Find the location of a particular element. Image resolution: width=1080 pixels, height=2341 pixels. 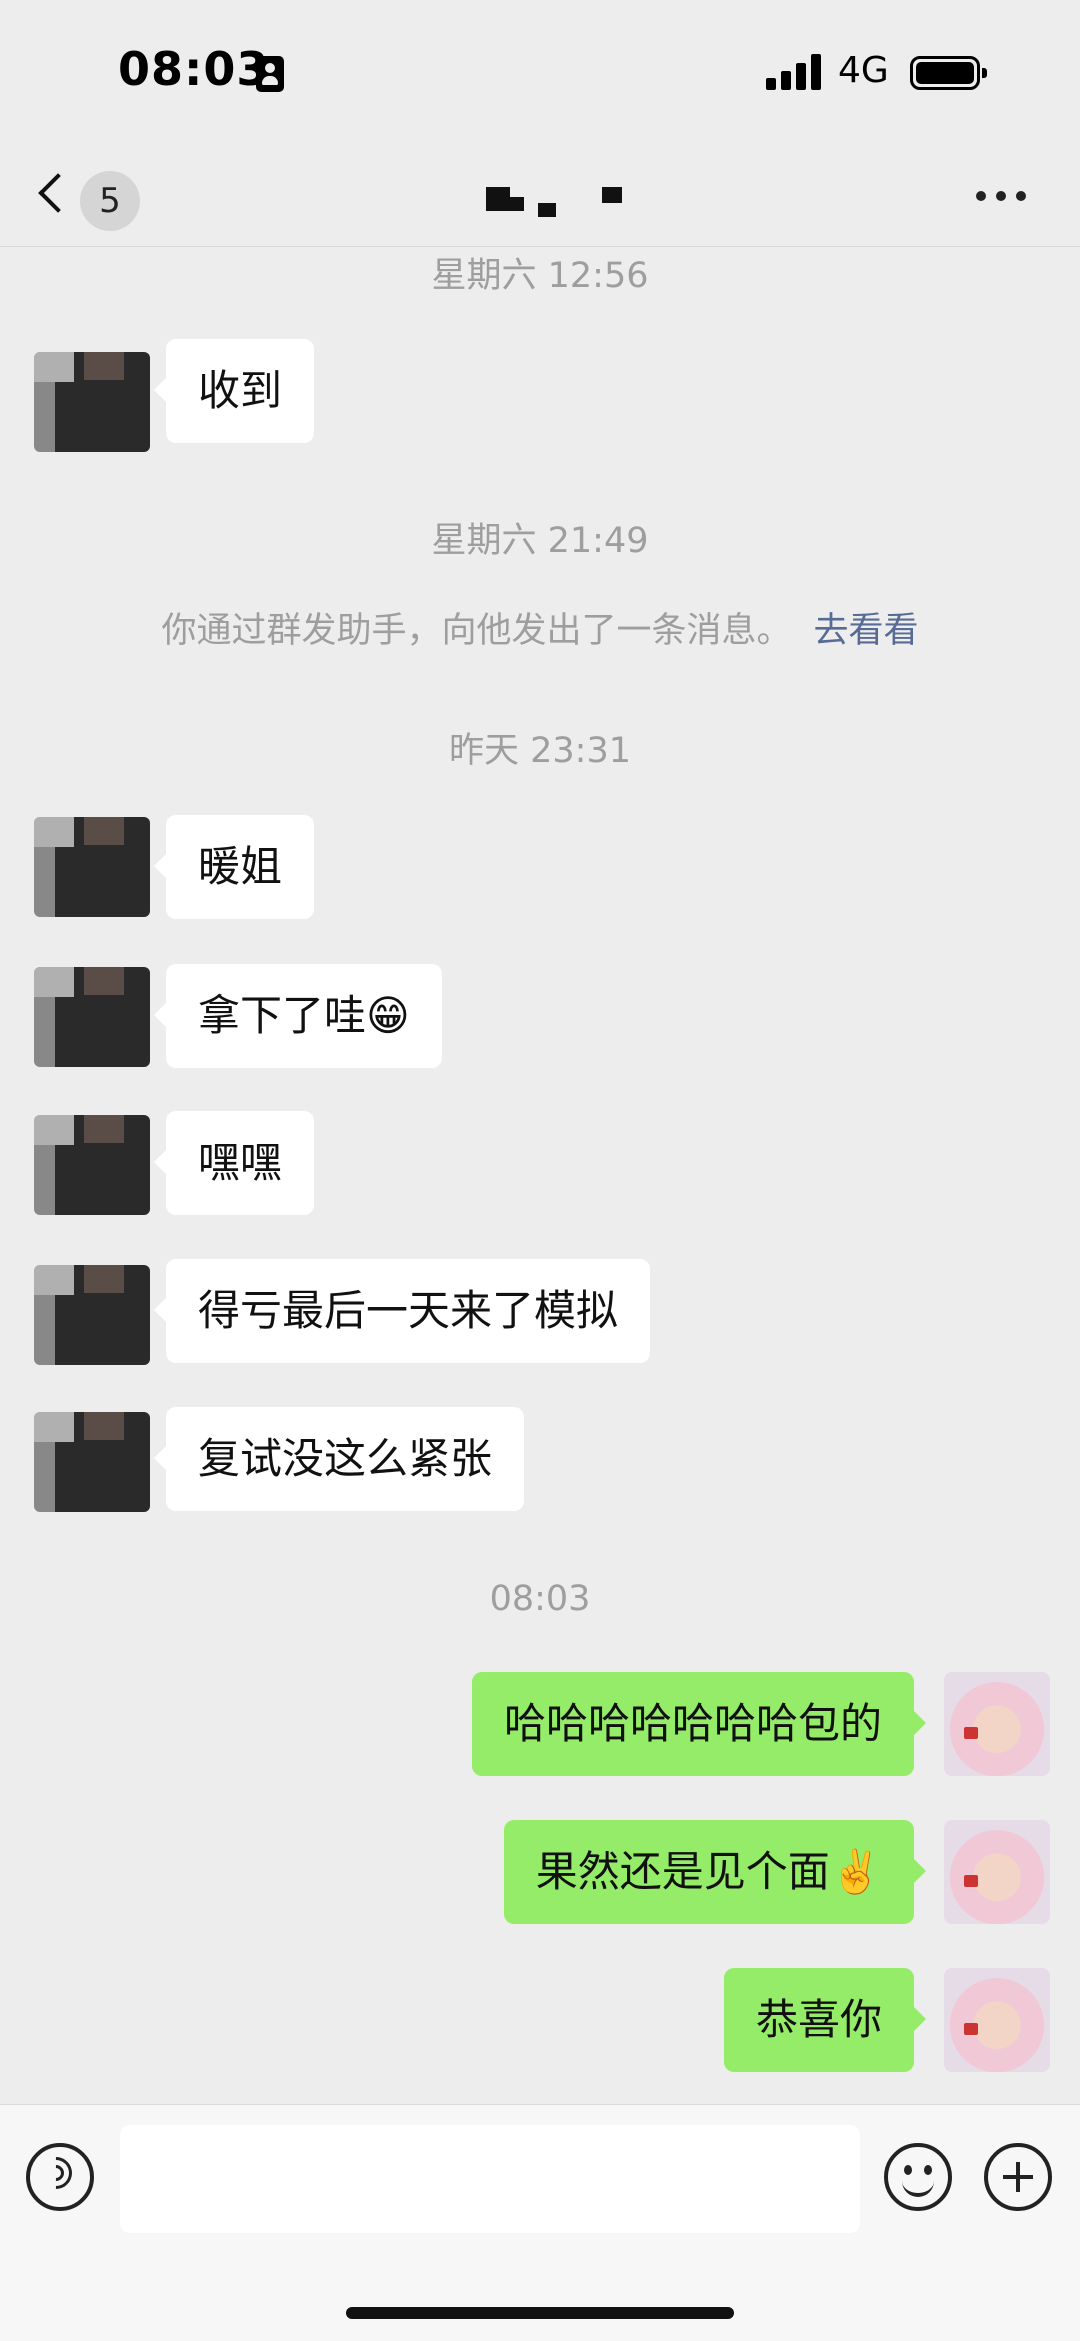

back-arrow-icon is located at coordinates (58, 193).